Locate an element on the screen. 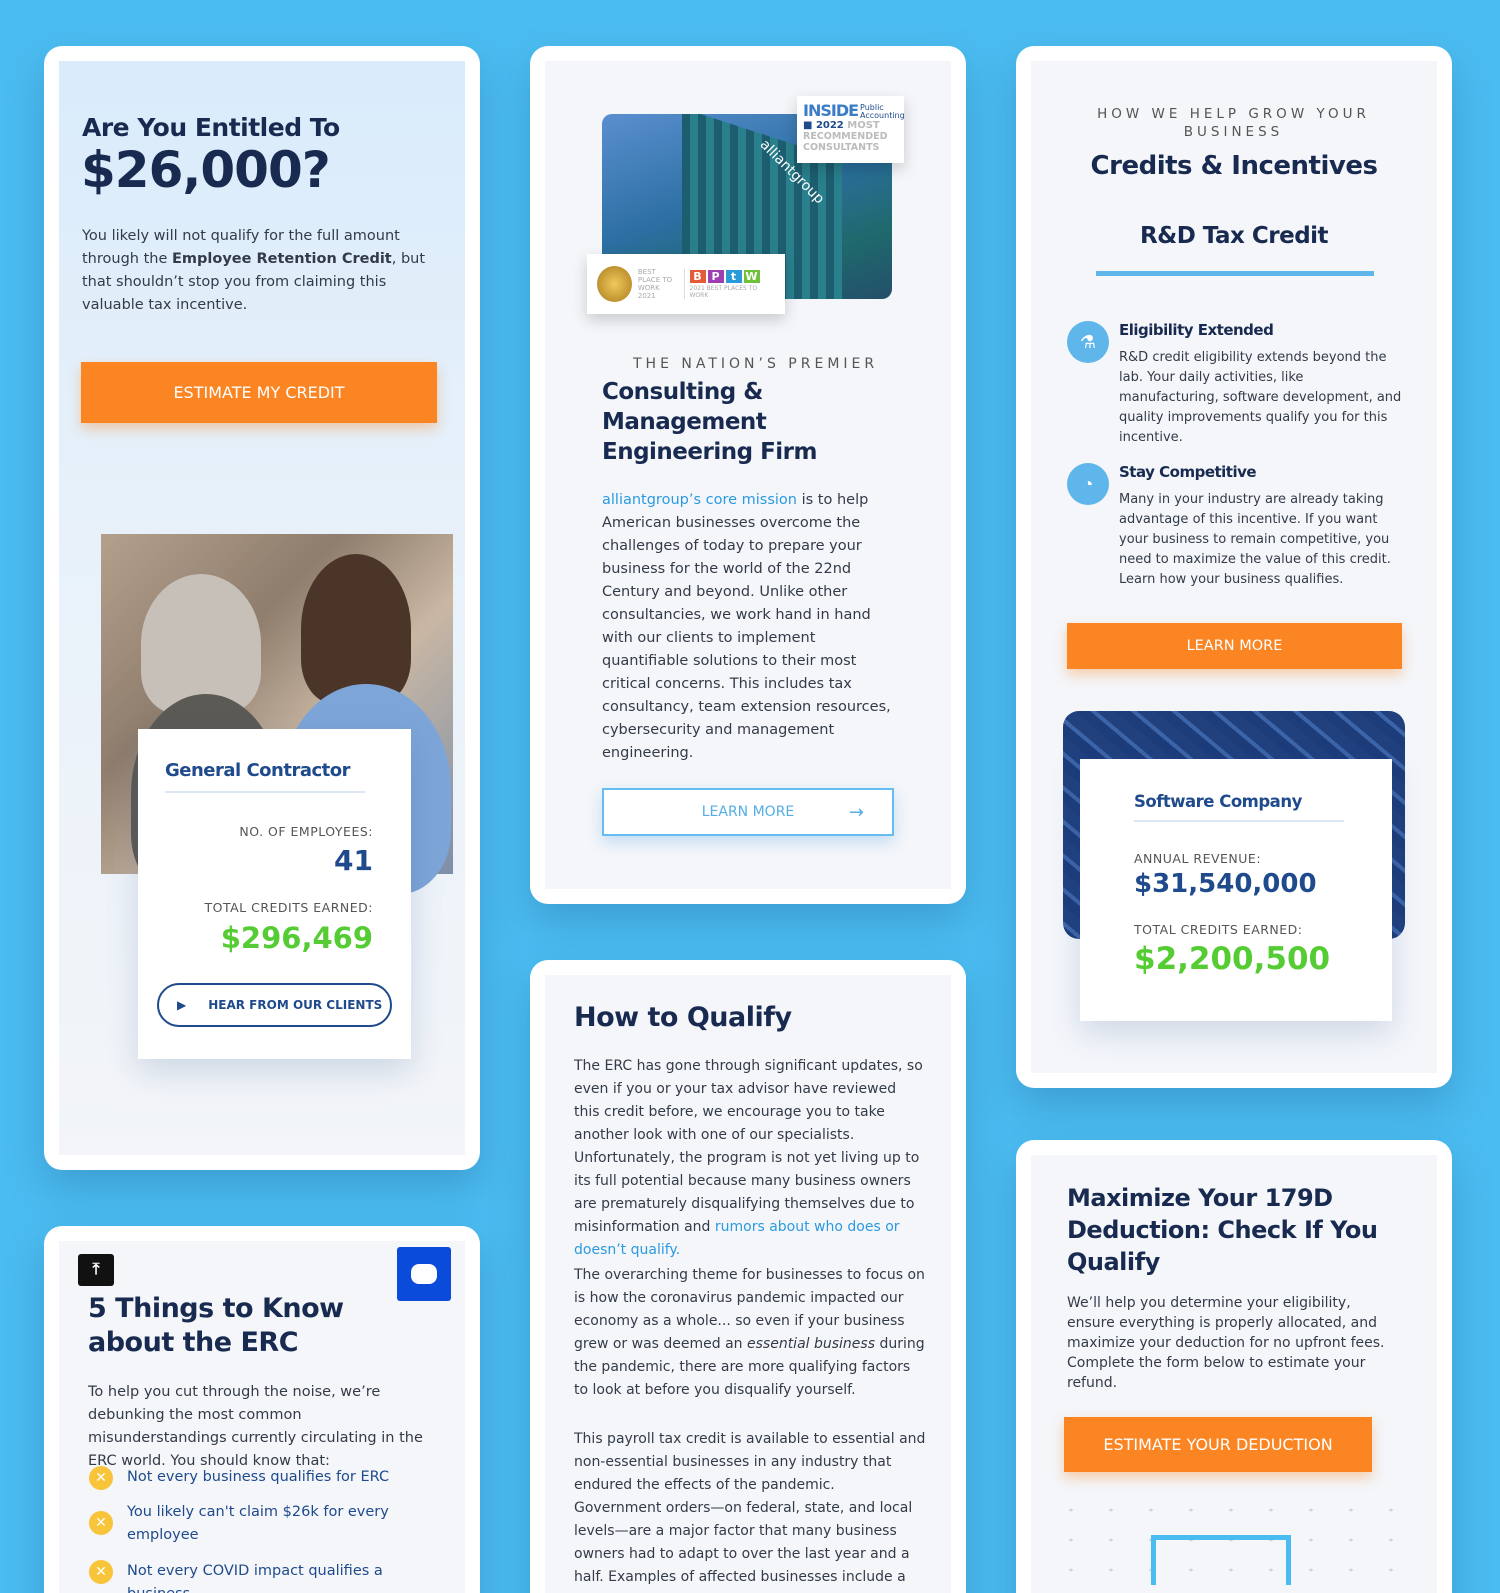  firm-title: Consulting & Management Engineering Firm is located at coordinates (709, 422).